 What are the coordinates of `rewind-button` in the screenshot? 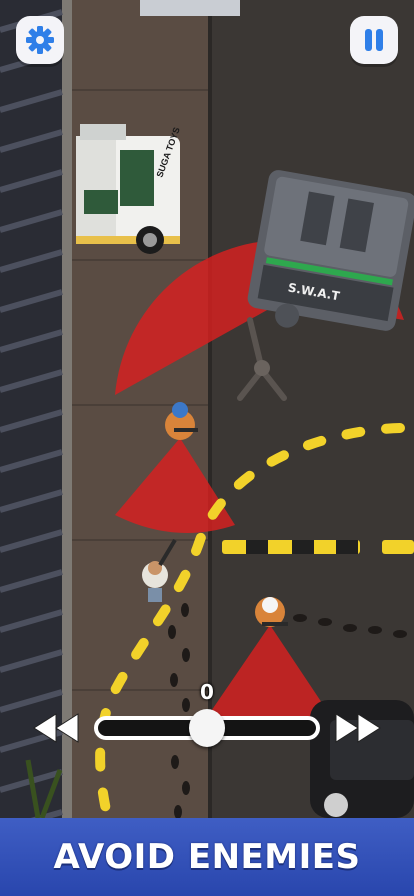 It's located at (56, 728).